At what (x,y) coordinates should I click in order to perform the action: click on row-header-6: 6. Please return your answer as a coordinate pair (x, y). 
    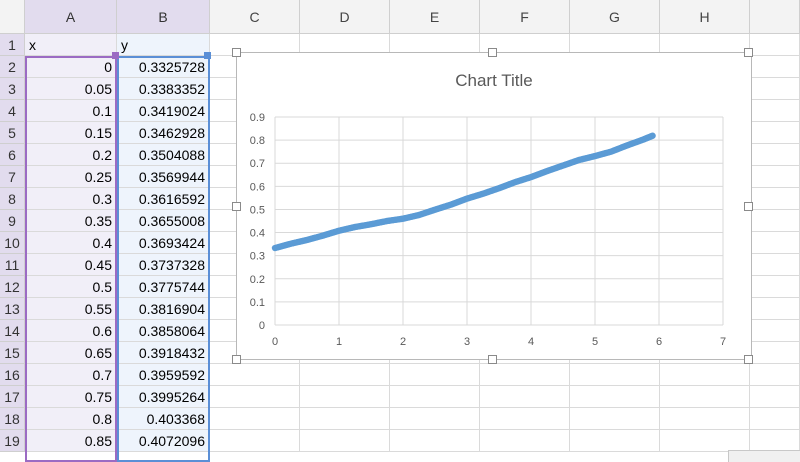
    Looking at the image, I should click on (12, 155).